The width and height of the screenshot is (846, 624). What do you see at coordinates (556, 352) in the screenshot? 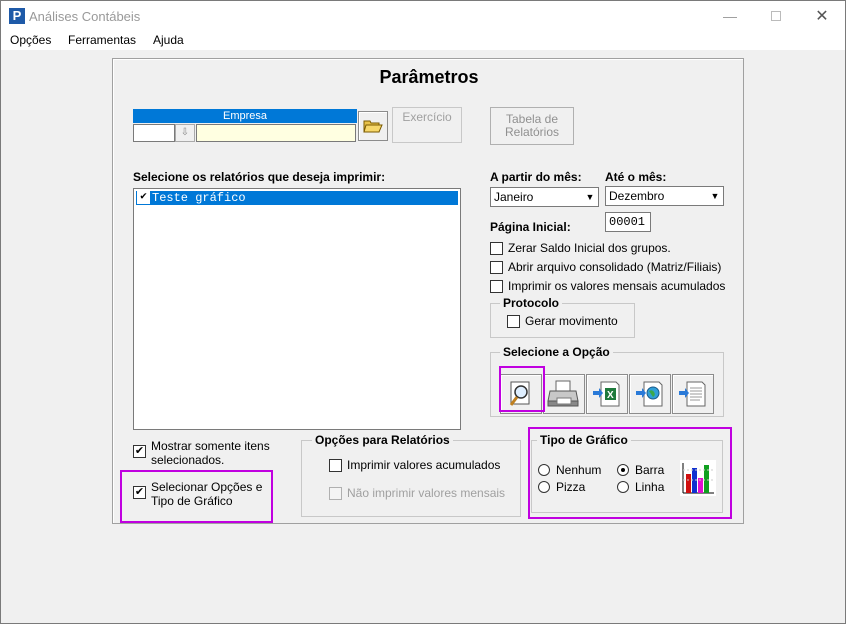
I see `selecione-opcao-title: Selecione a Opção` at bounding box center [556, 352].